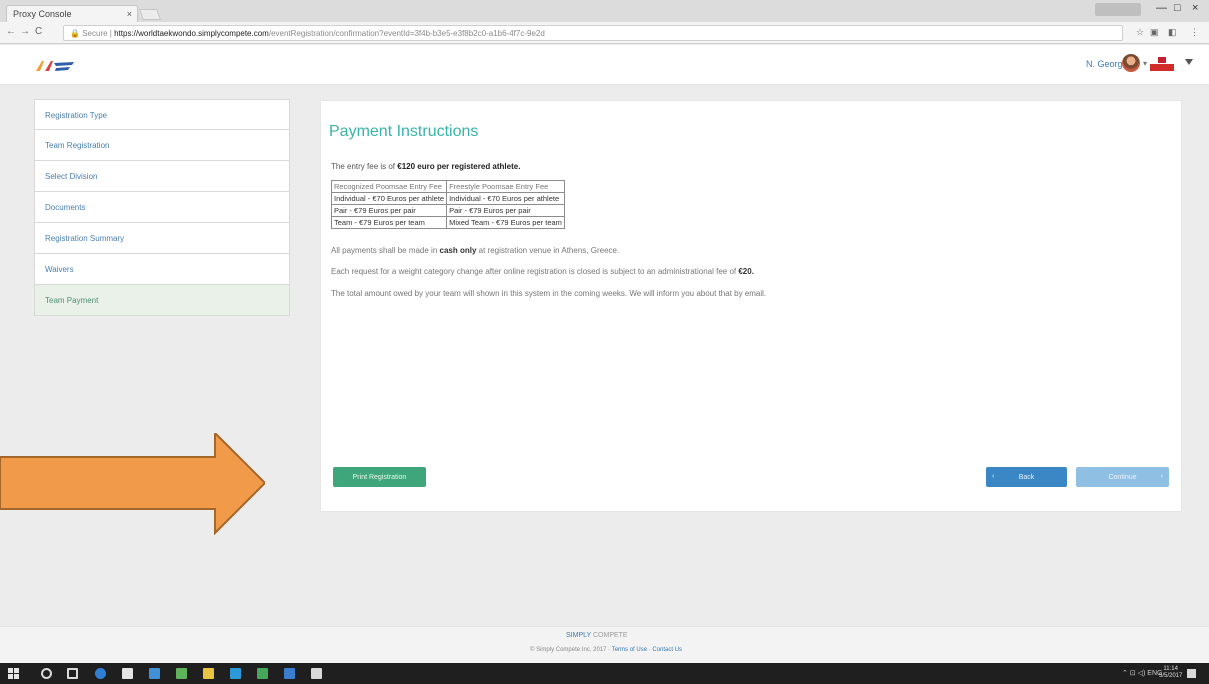 This screenshot has height=684, width=1209. What do you see at coordinates (127, 673) in the screenshot?
I see `file-explorer-icon` at bounding box center [127, 673].